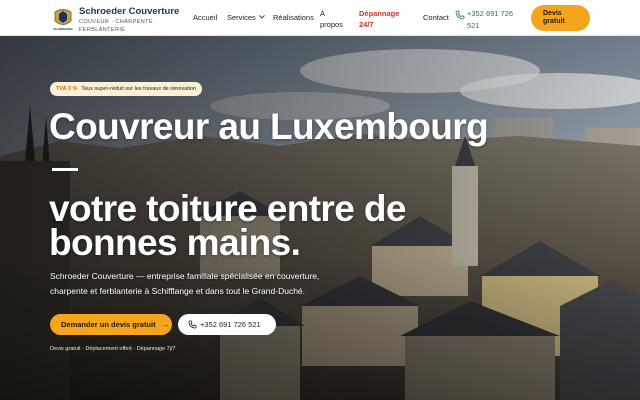  What do you see at coordinates (108, 324) in the screenshot?
I see `request-quote-label: Demander un devis gratuit` at bounding box center [108, 324].